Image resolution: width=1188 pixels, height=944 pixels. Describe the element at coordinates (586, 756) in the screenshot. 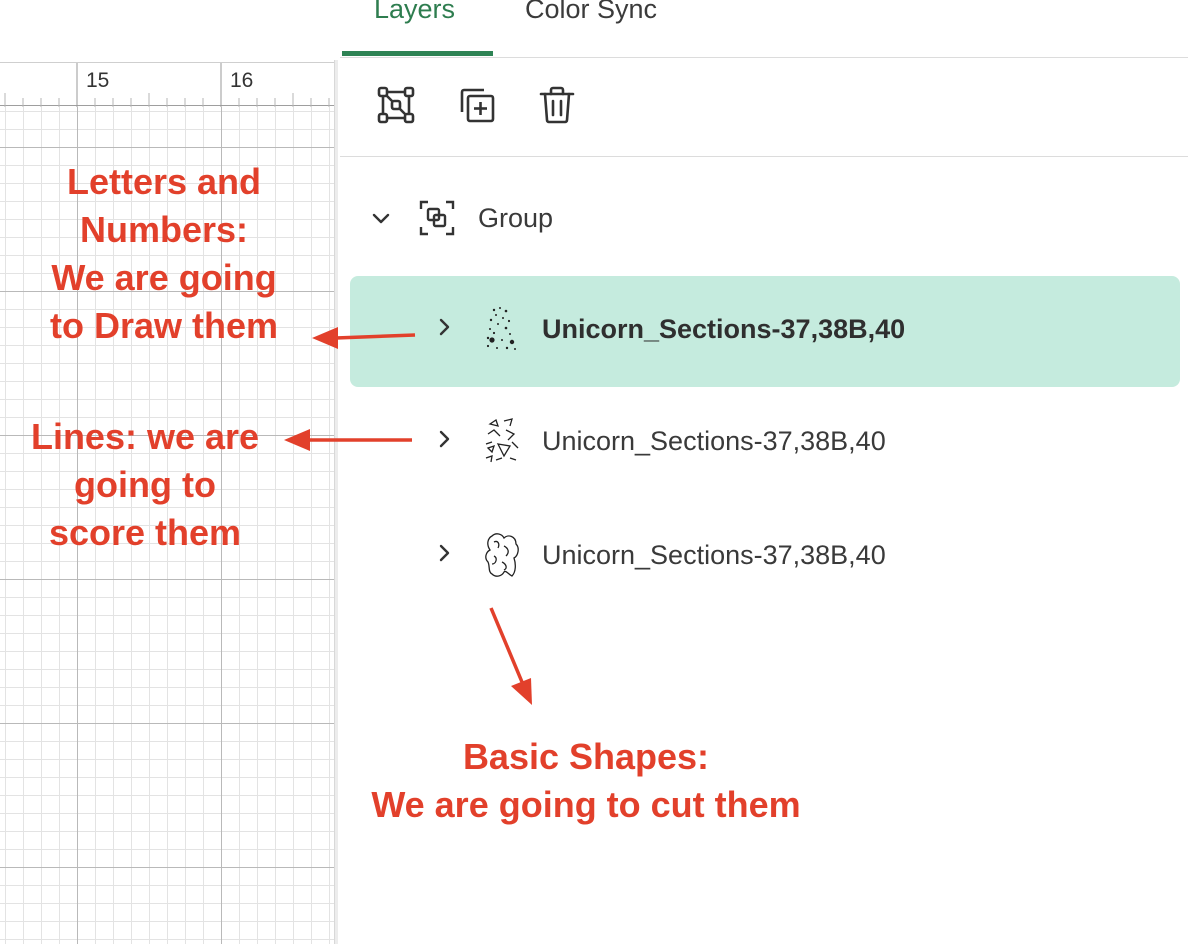

I see `annotation-line: Basic Shapes:` at that location.